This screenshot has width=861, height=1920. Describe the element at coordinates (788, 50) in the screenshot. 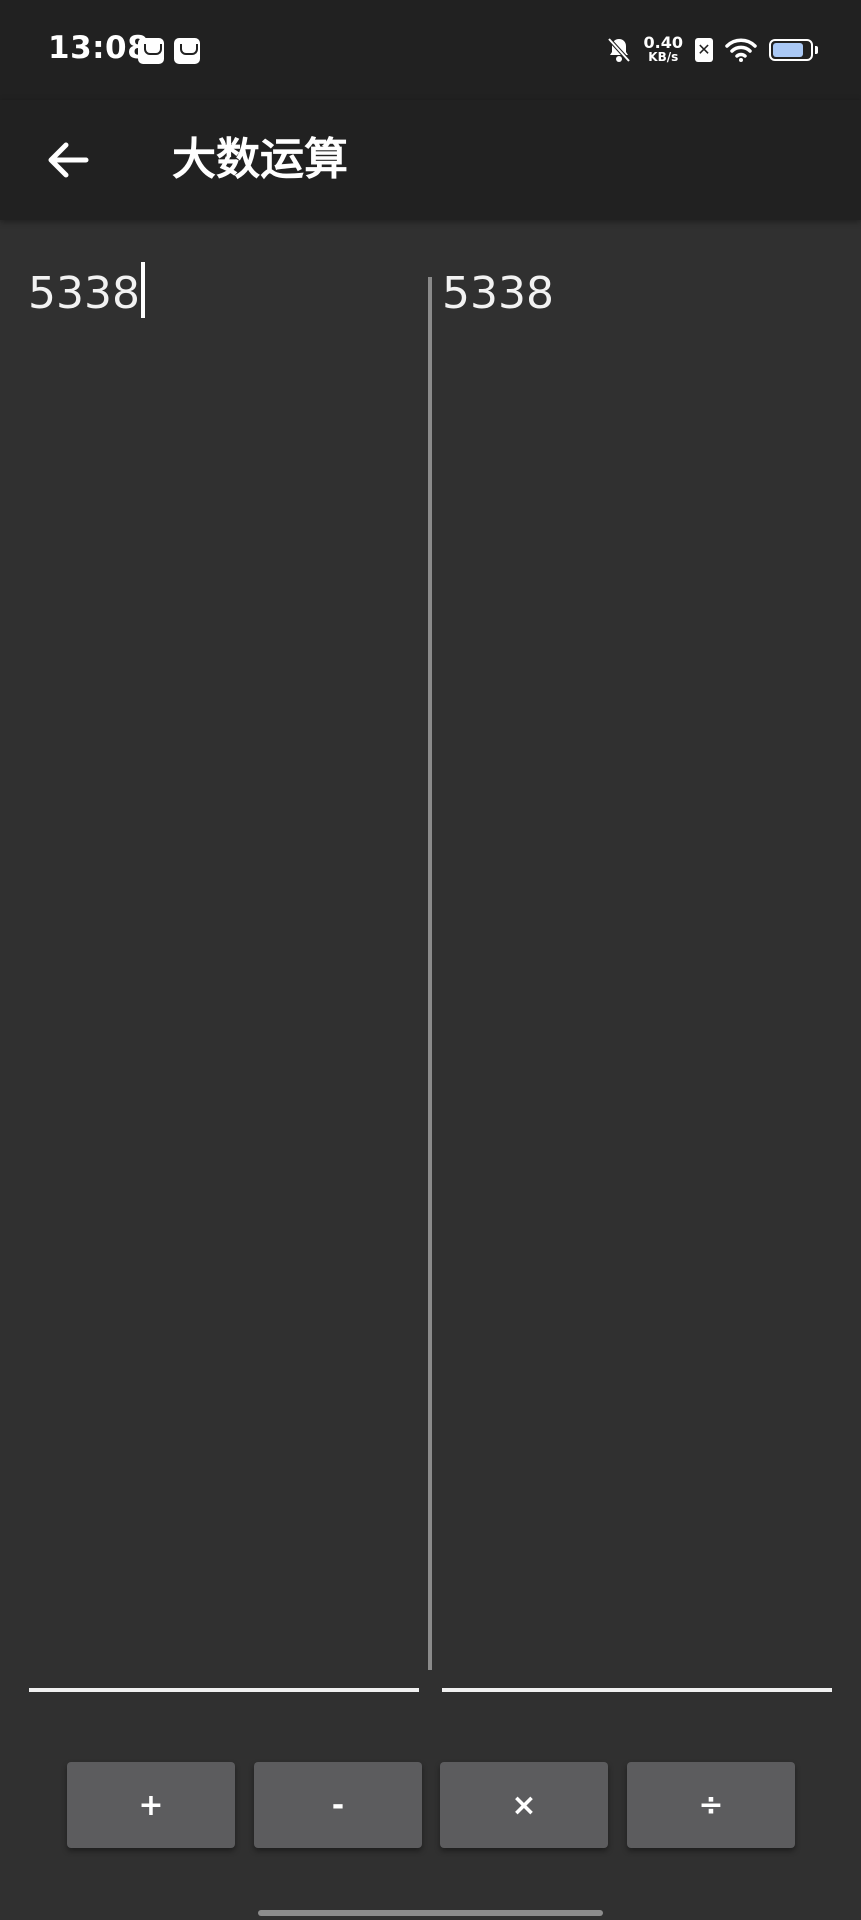

I see `battery-fill` at that location.